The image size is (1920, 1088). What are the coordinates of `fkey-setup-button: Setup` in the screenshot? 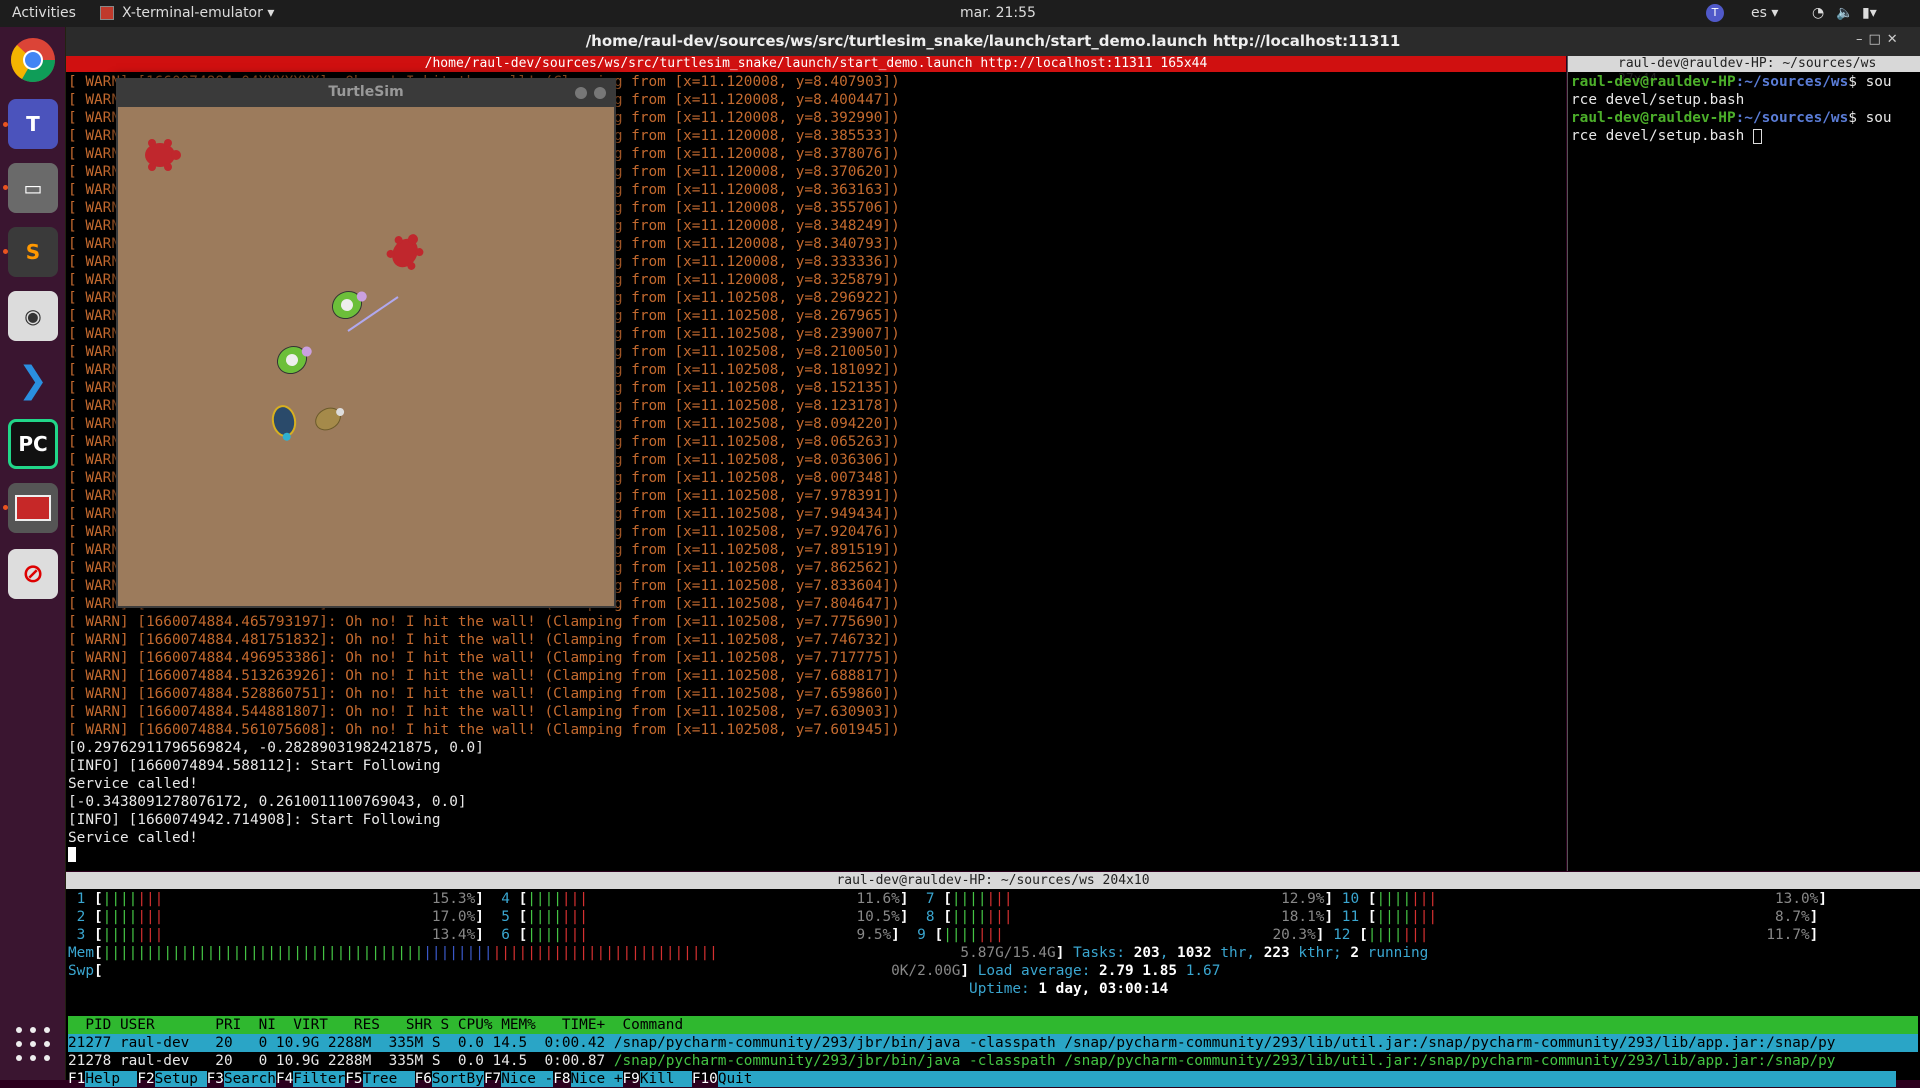 It's located at (180, 1079).